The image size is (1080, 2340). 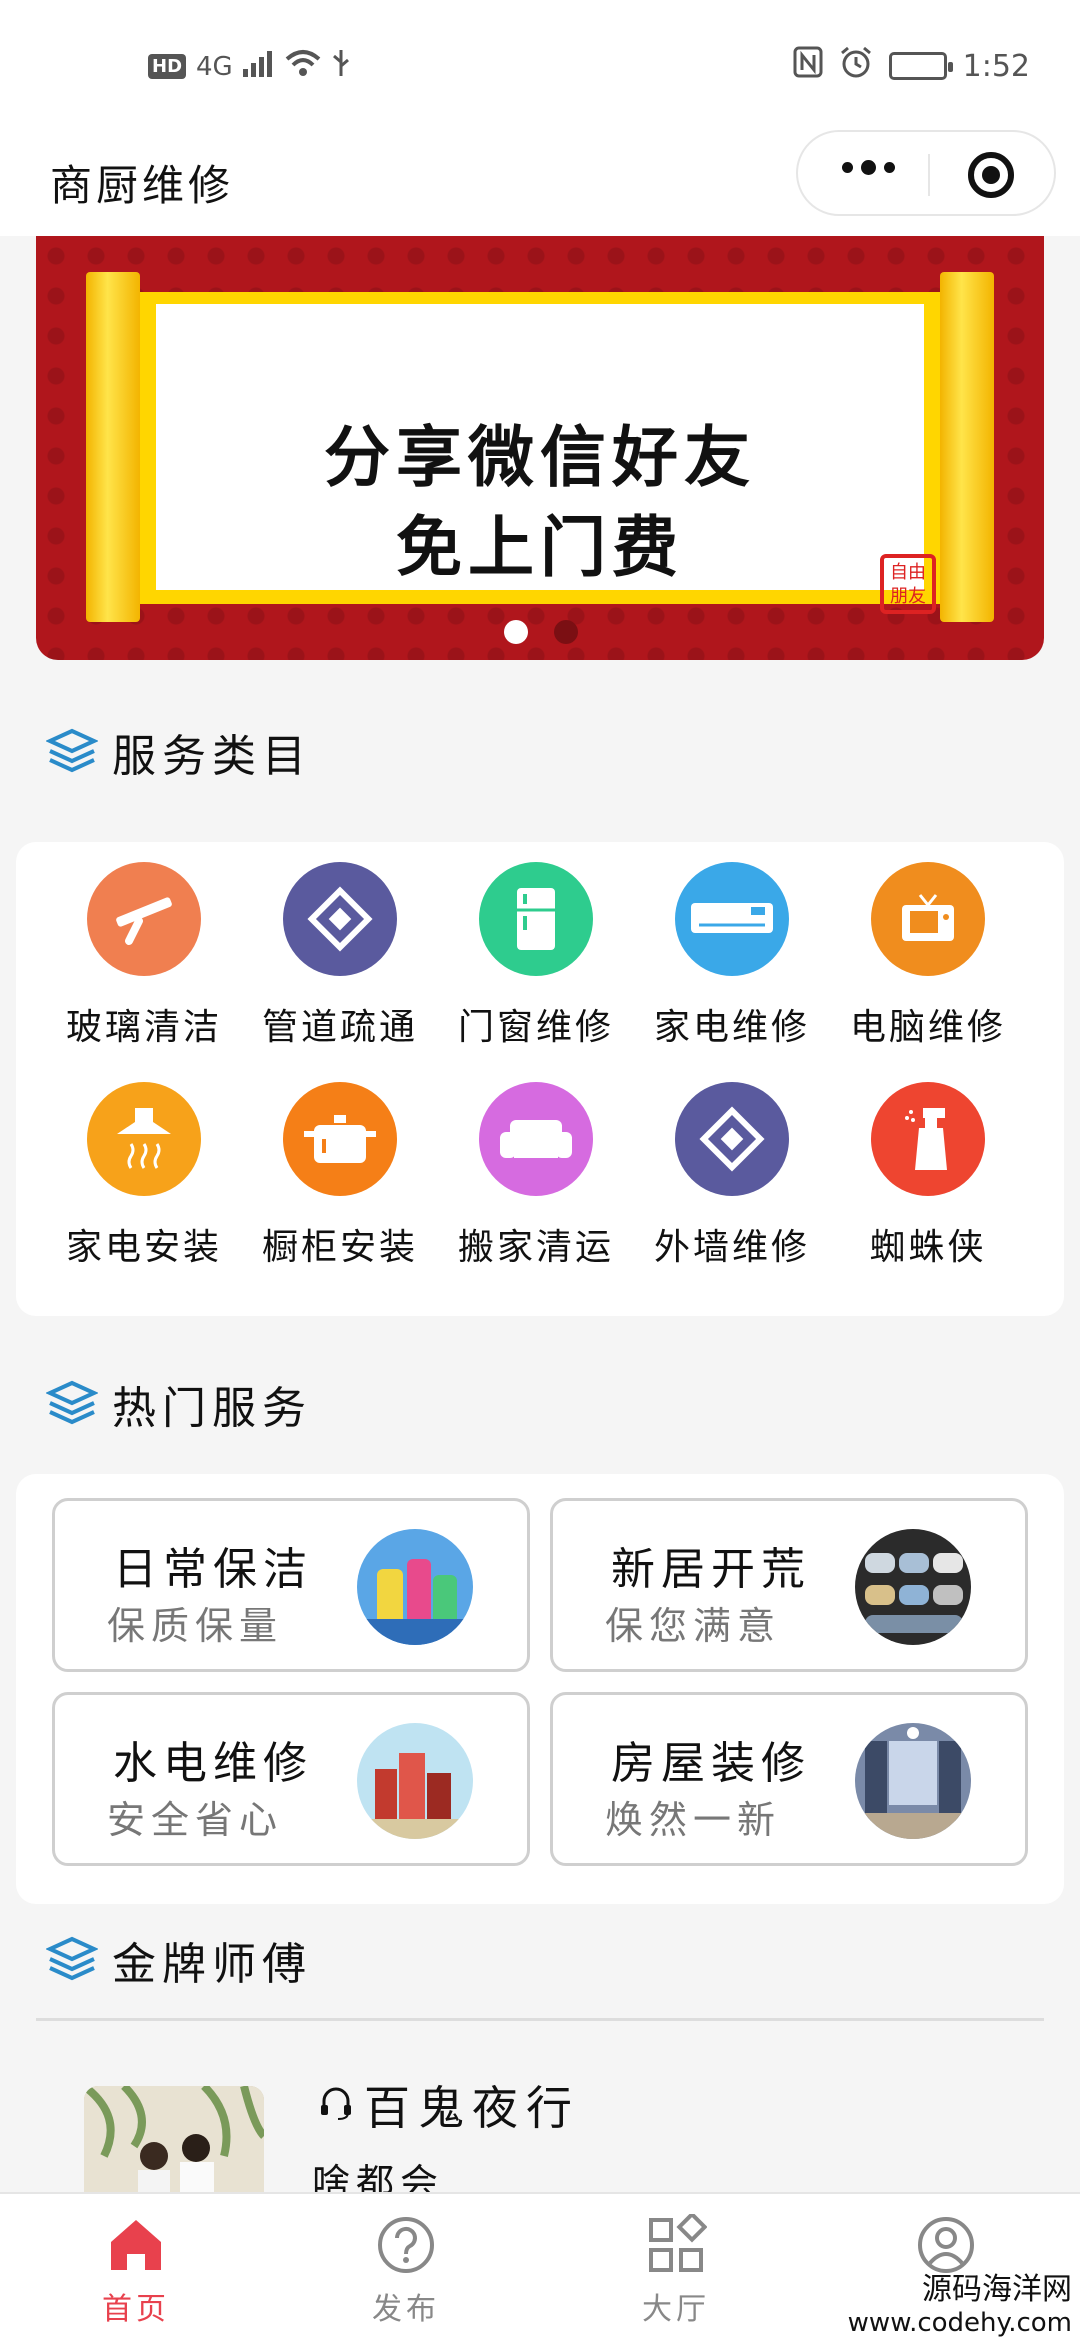 What do you see at coordinates (540, 183) in the screenshot?
I see `nav-header: 商厨维修` at bounding box center [540, 183].